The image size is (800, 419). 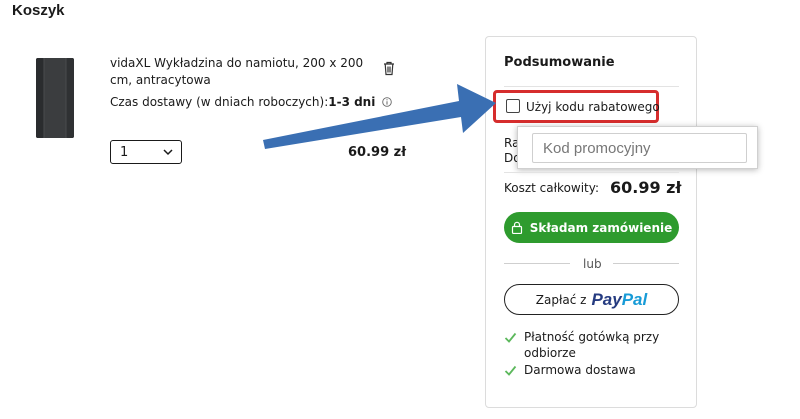 What do you see at coordinates (592, 264) in the screenshot?
I see `or-label: lub` at bounding box center [592, 264].